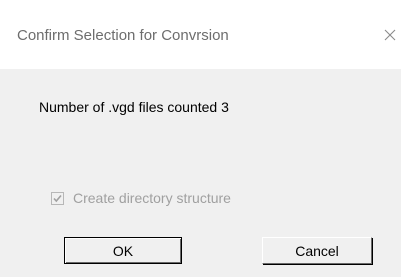 Image resolution: width=401 pixels, height=277 pixels. I want to click on file-count-message: Number of .vgd files counted 3, so click(134, 107).